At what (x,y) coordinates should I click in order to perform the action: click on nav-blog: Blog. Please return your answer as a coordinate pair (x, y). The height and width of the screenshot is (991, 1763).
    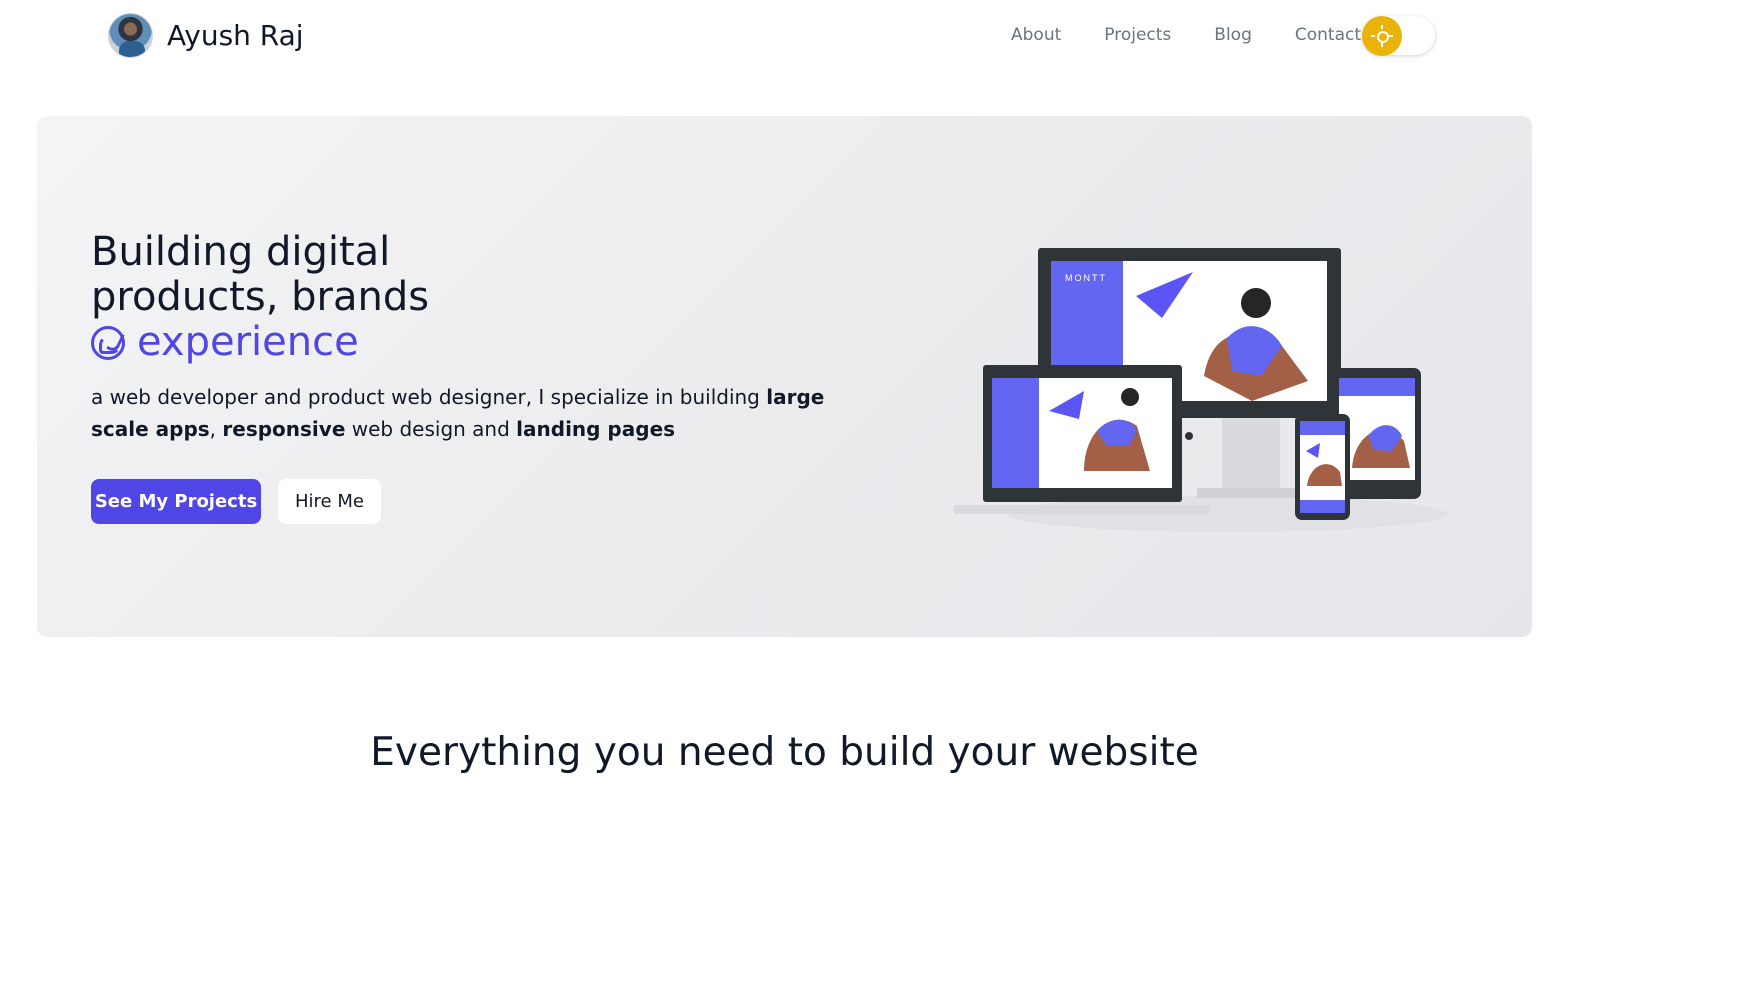
    Looking at the image, I should click on (1233, 35).